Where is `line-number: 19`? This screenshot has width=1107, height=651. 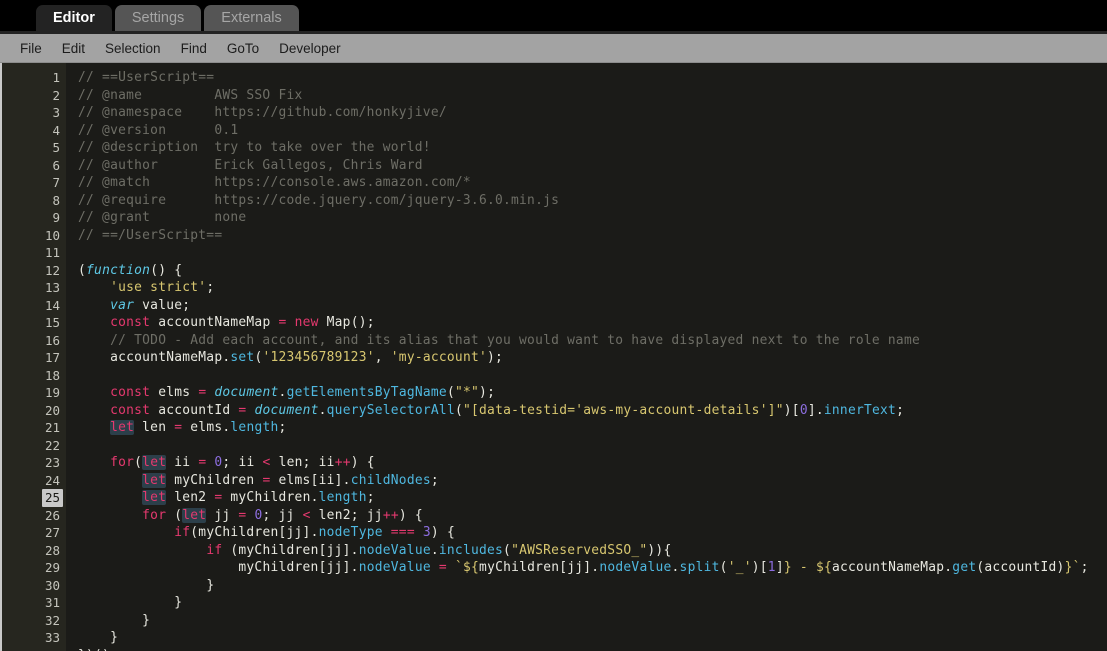 line-number: 19 is located at coordinates (34, 393).